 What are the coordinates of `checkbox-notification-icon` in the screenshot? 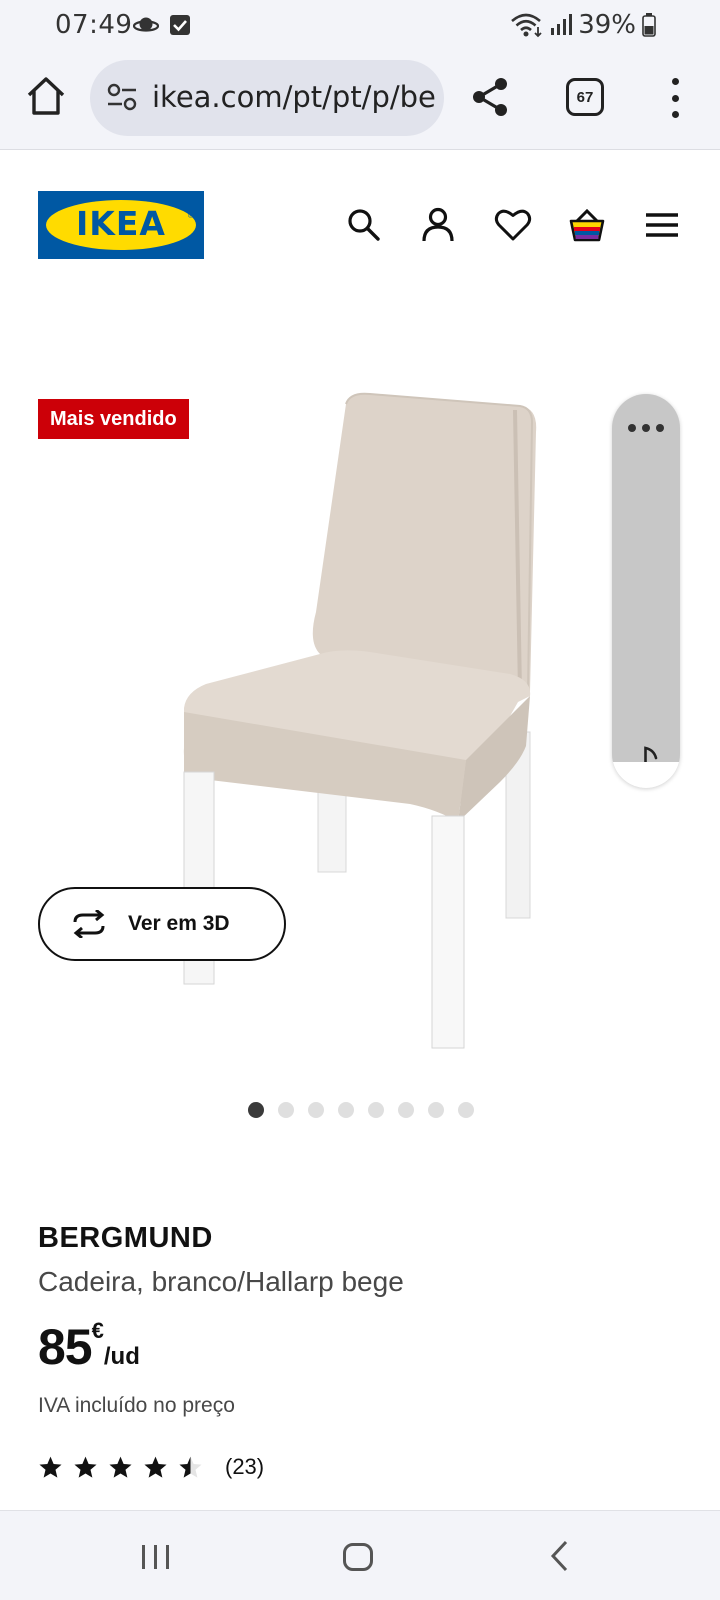 It's located at (180, 25).